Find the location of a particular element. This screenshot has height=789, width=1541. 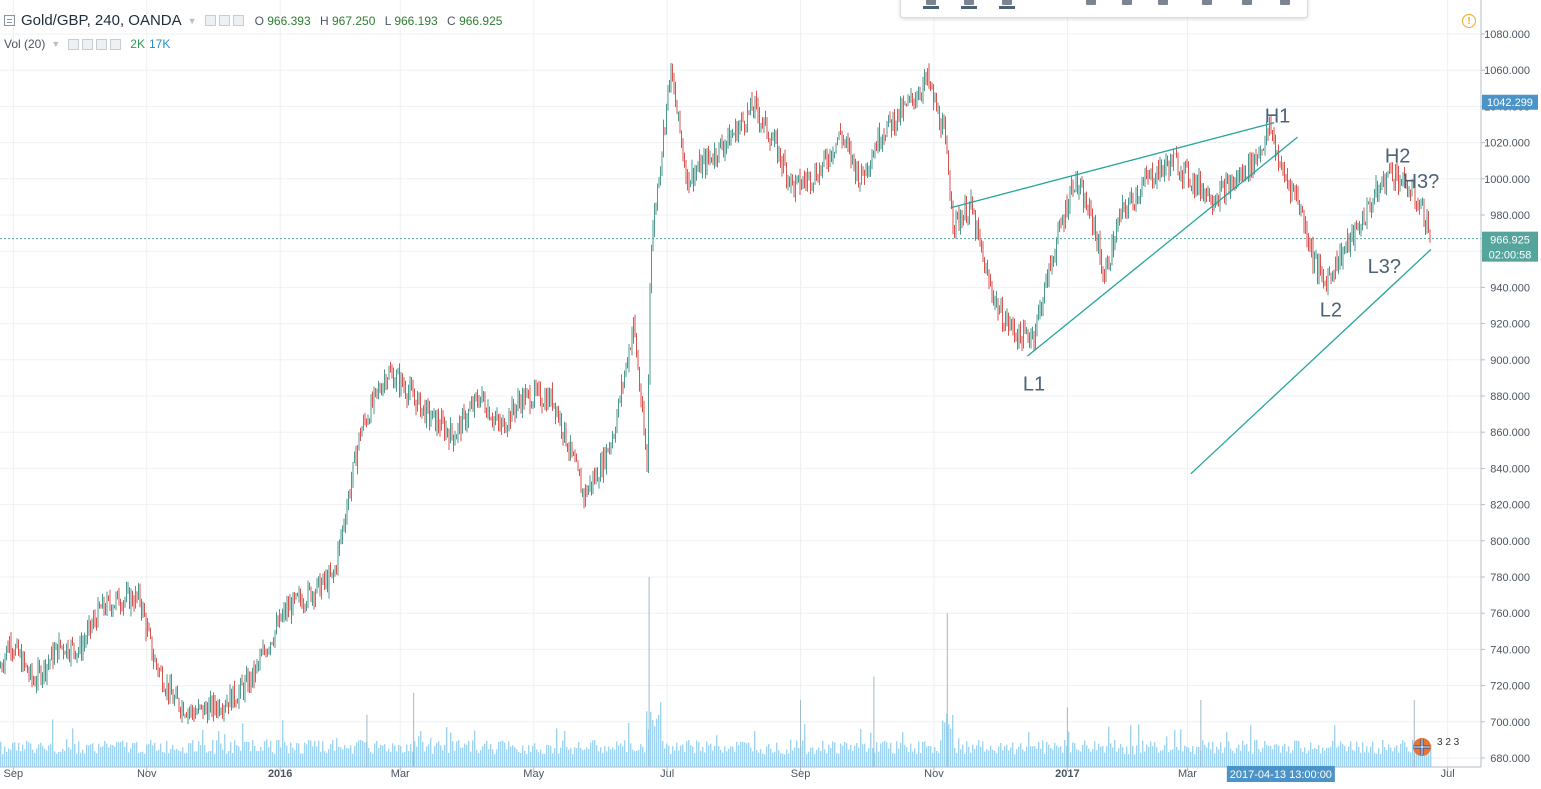

price-tick-label: 740.000 is located at coordinates (1510, 650).